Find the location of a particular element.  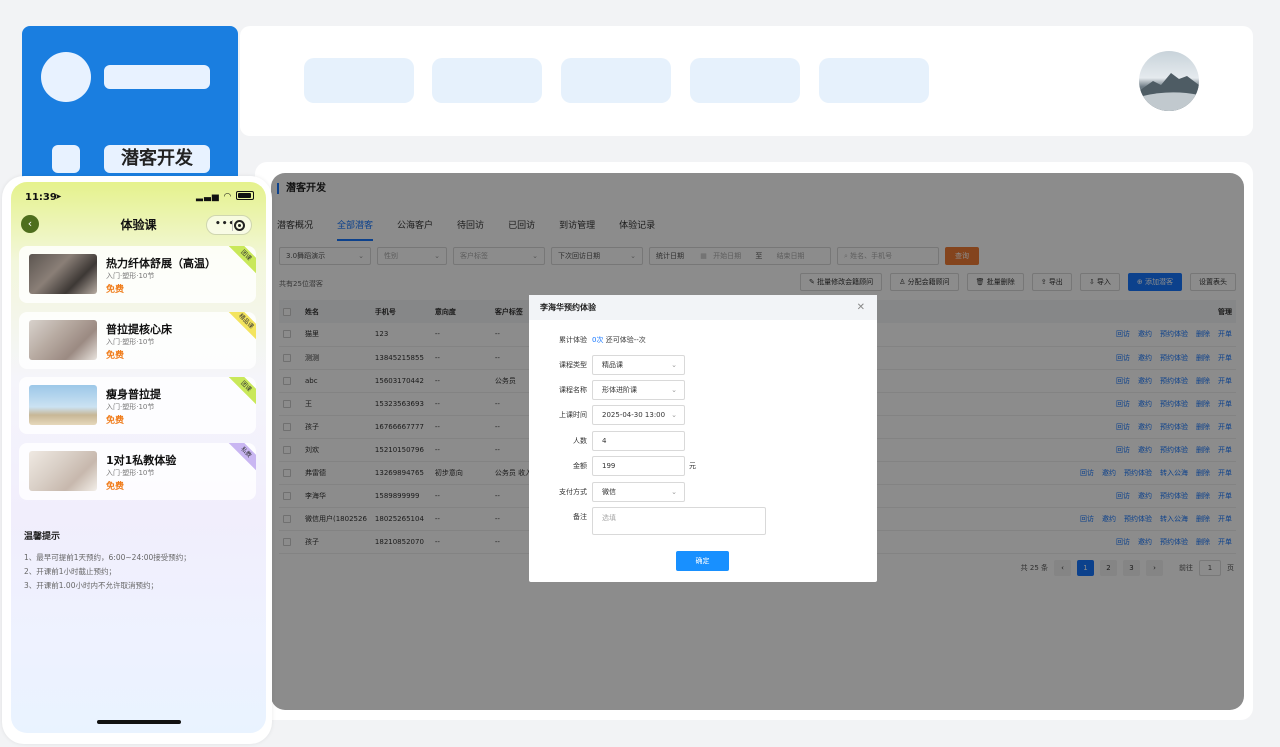

course-title: 1对1私教体验 is located at coordinates (141, 460).